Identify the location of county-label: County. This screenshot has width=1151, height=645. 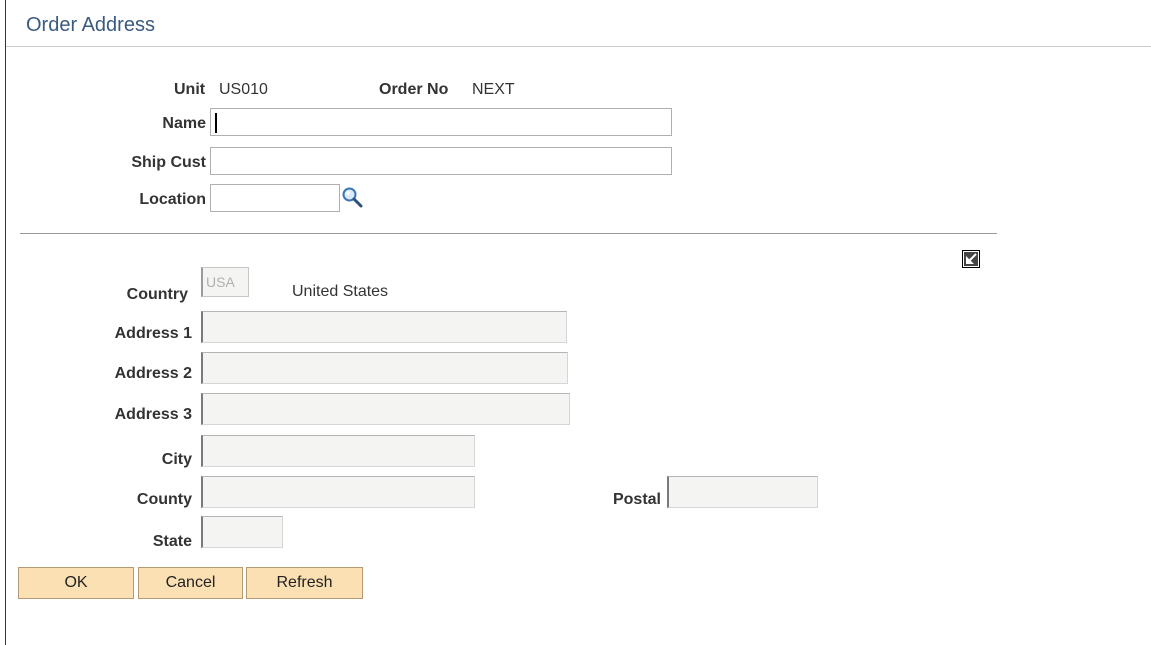
(164, 499).